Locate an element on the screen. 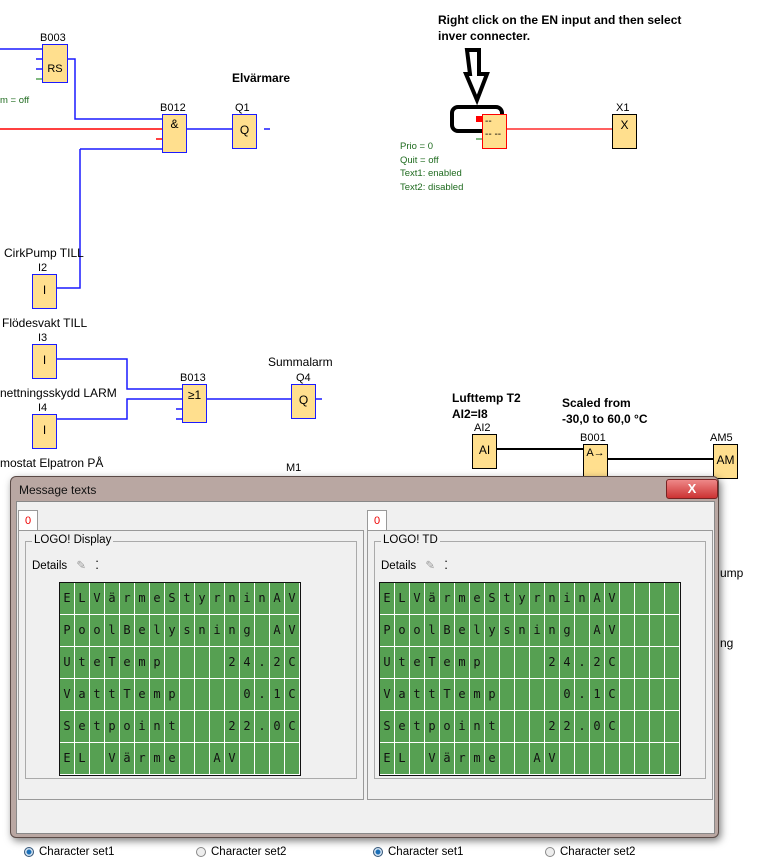 The height and width of the screenshot is (858, 763). message-text-block: -- -- -- is located at coordinates (494, 131).